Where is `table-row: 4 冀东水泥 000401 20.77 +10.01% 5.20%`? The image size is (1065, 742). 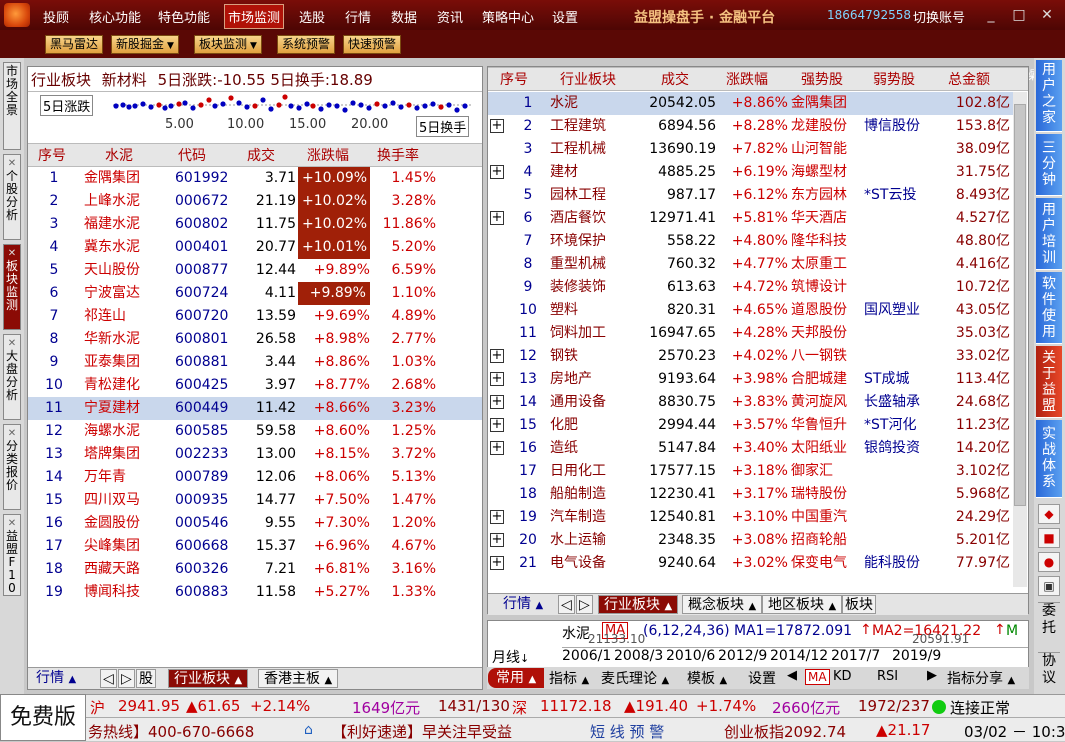 table-row: 4 冀东水泥 000401 20.77 +10.01% 5.20% is located at coordinates (255, 247).